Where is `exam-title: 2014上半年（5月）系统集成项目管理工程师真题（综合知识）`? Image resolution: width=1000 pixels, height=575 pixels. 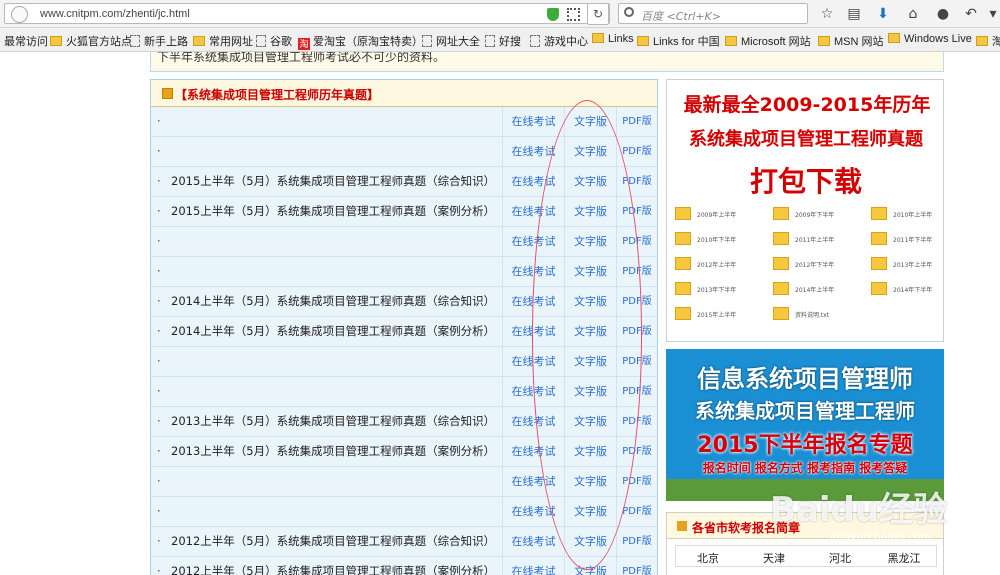
exam-title: 2014上半年（5月）系统集成项目管理工程师真题（综合知识） is located at coordinates (333, 301).